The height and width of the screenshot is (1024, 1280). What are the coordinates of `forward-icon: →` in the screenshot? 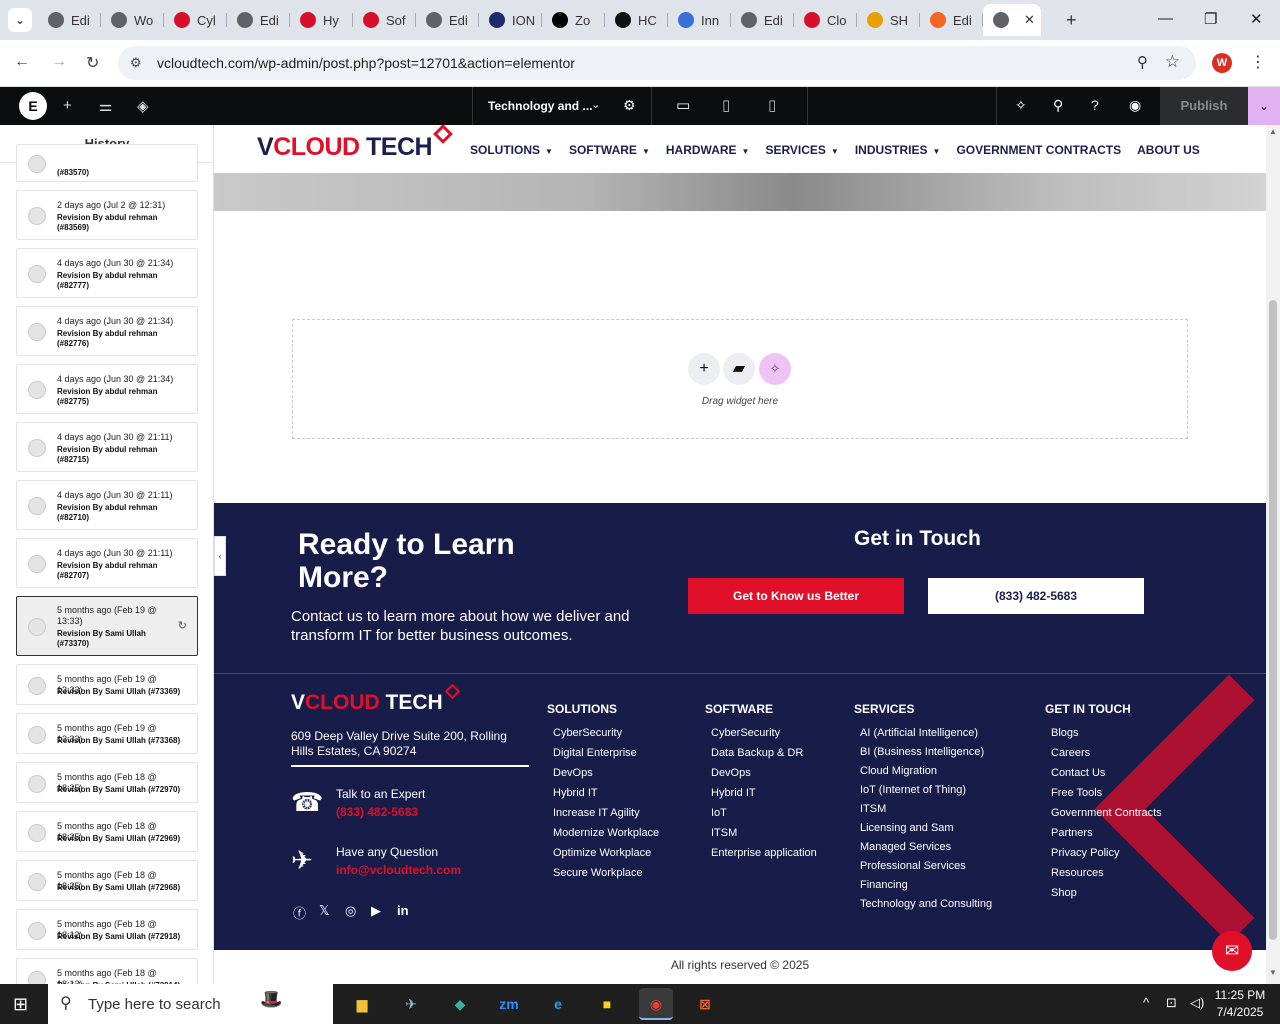 It's located at (59, 62).